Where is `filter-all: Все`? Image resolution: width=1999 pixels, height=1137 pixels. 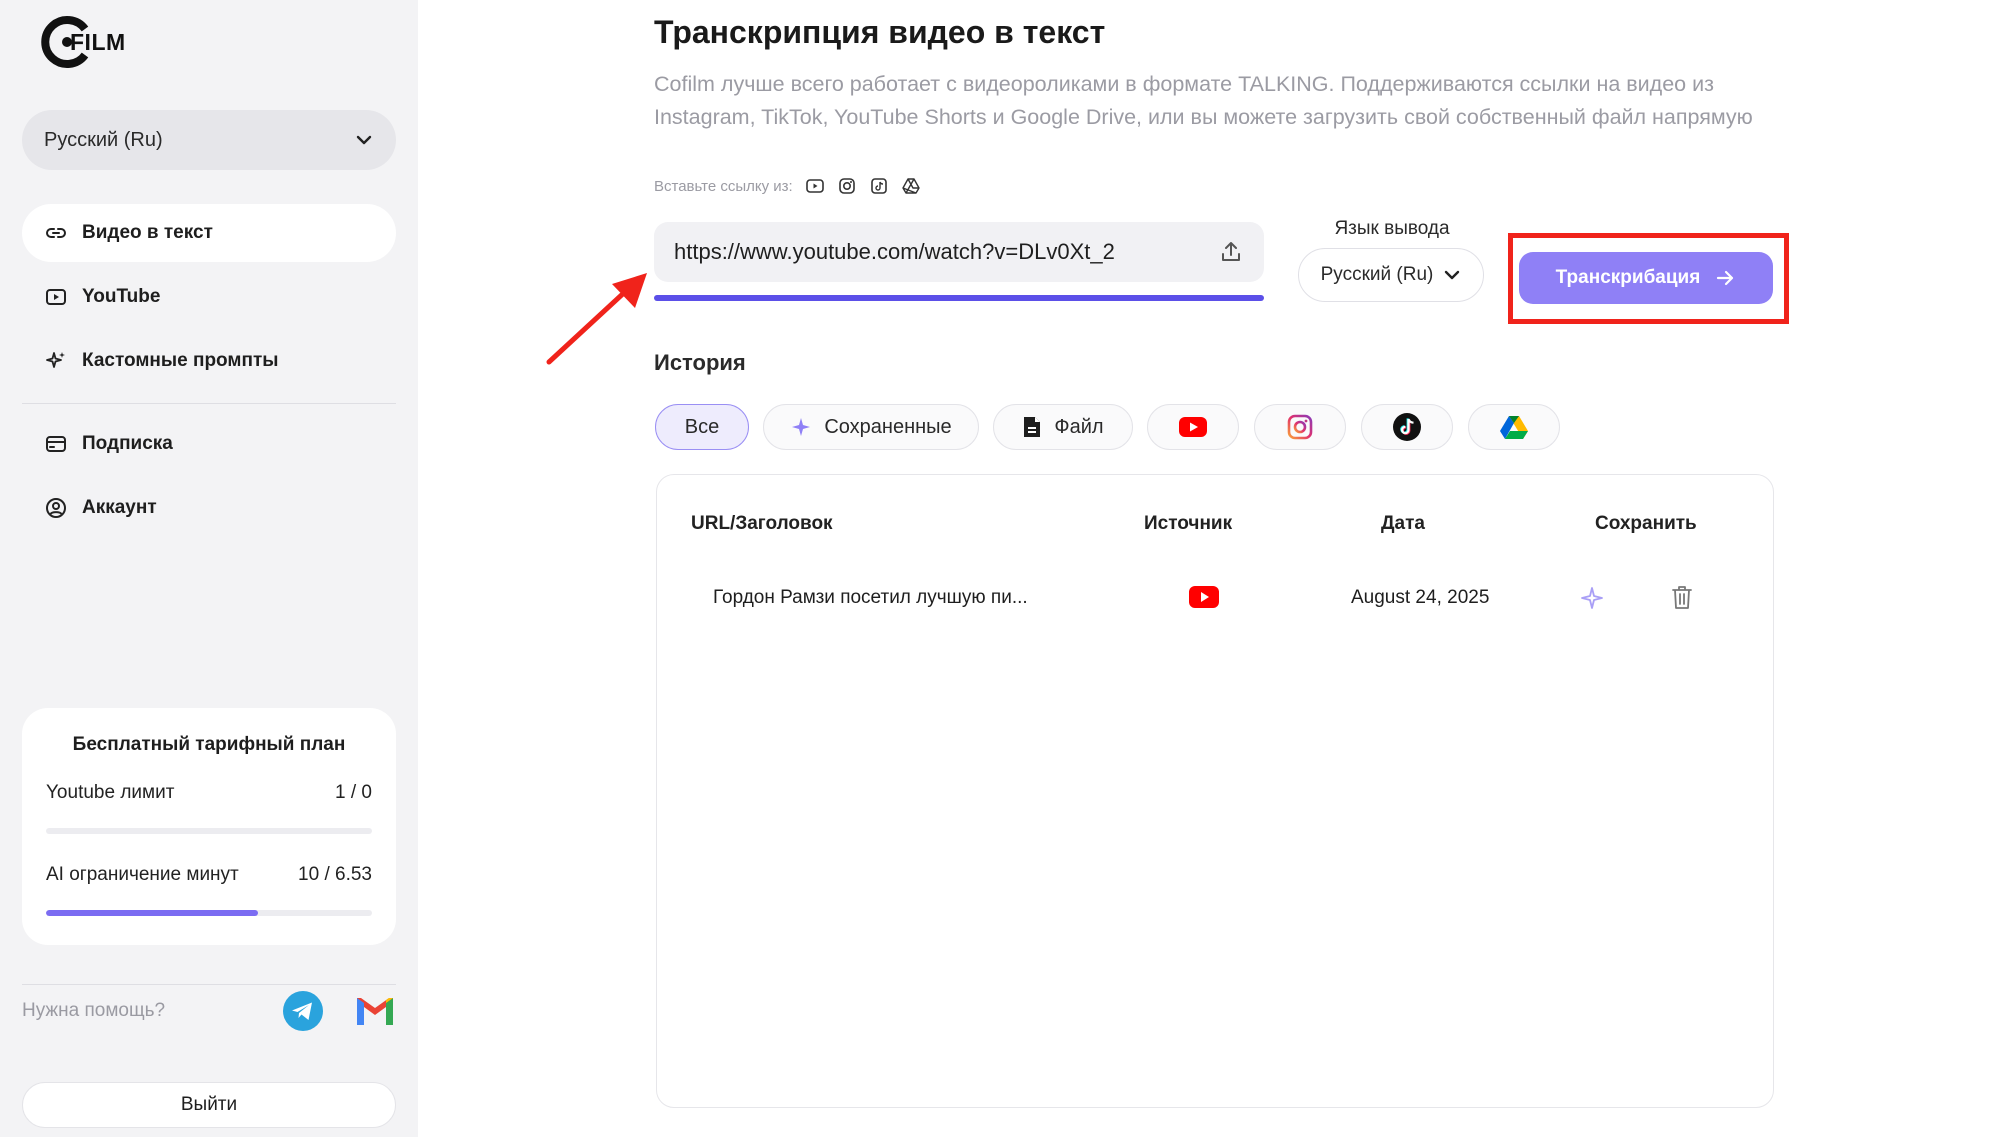 filter-all: Все is located at coordinates (702, 427).